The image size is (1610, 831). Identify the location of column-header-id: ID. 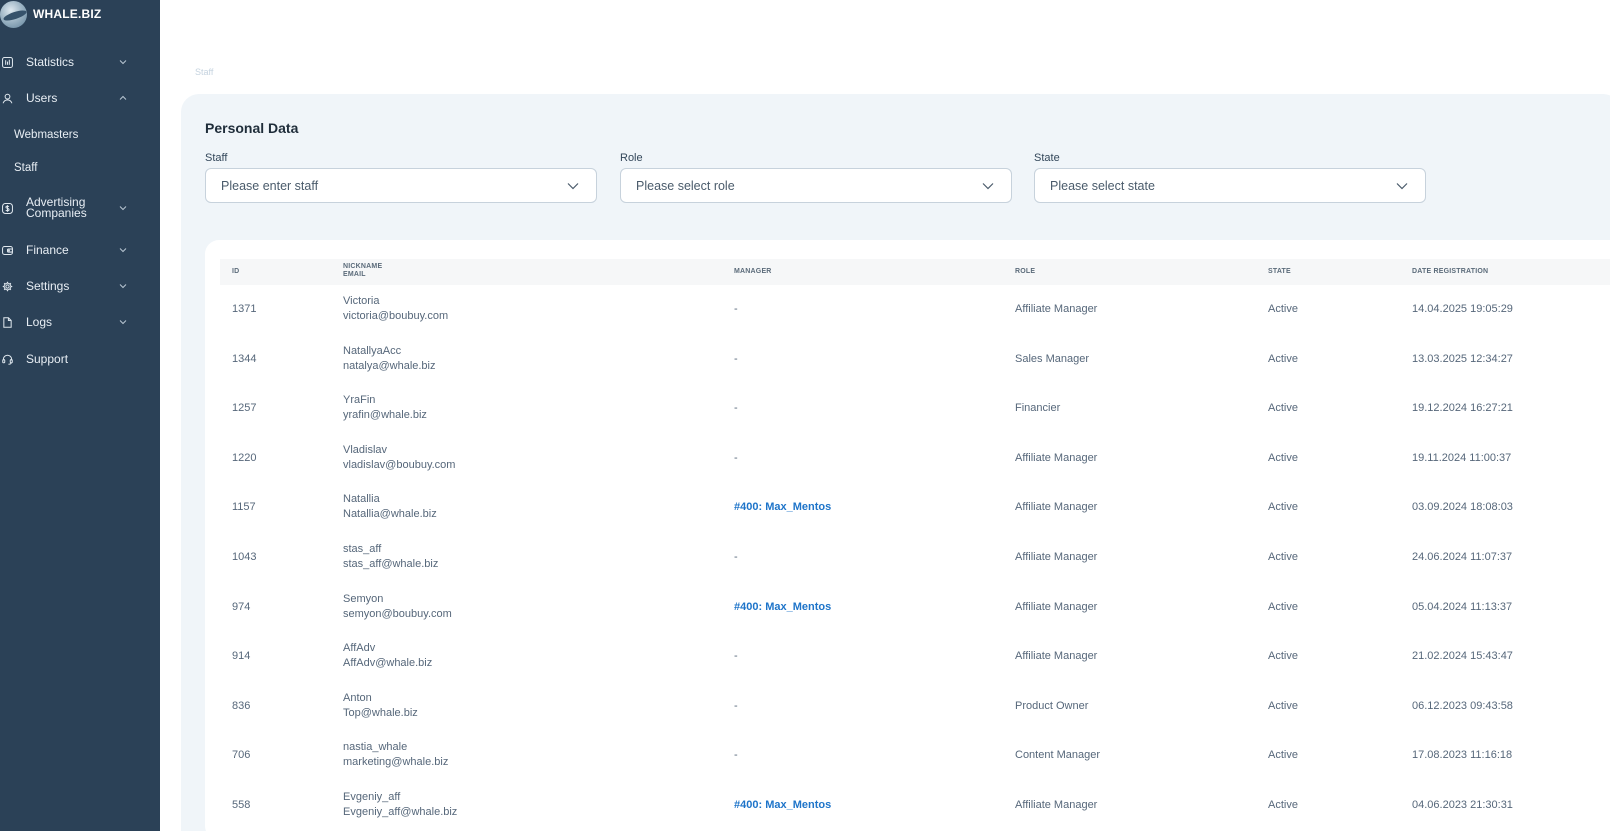
(235, 272).